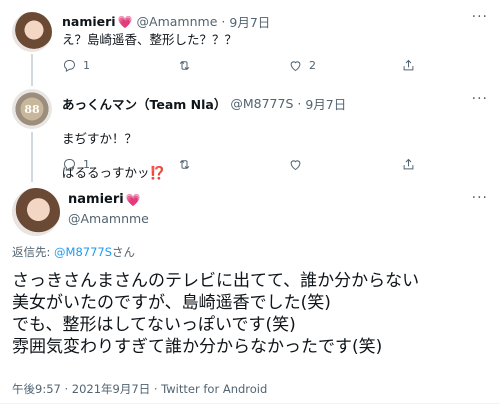 Image resolution: width=500 pixels, height=410 pixels. Describe the element at coordinates (302, 65) in the screenshot. I see `like-button: 2` at that location.